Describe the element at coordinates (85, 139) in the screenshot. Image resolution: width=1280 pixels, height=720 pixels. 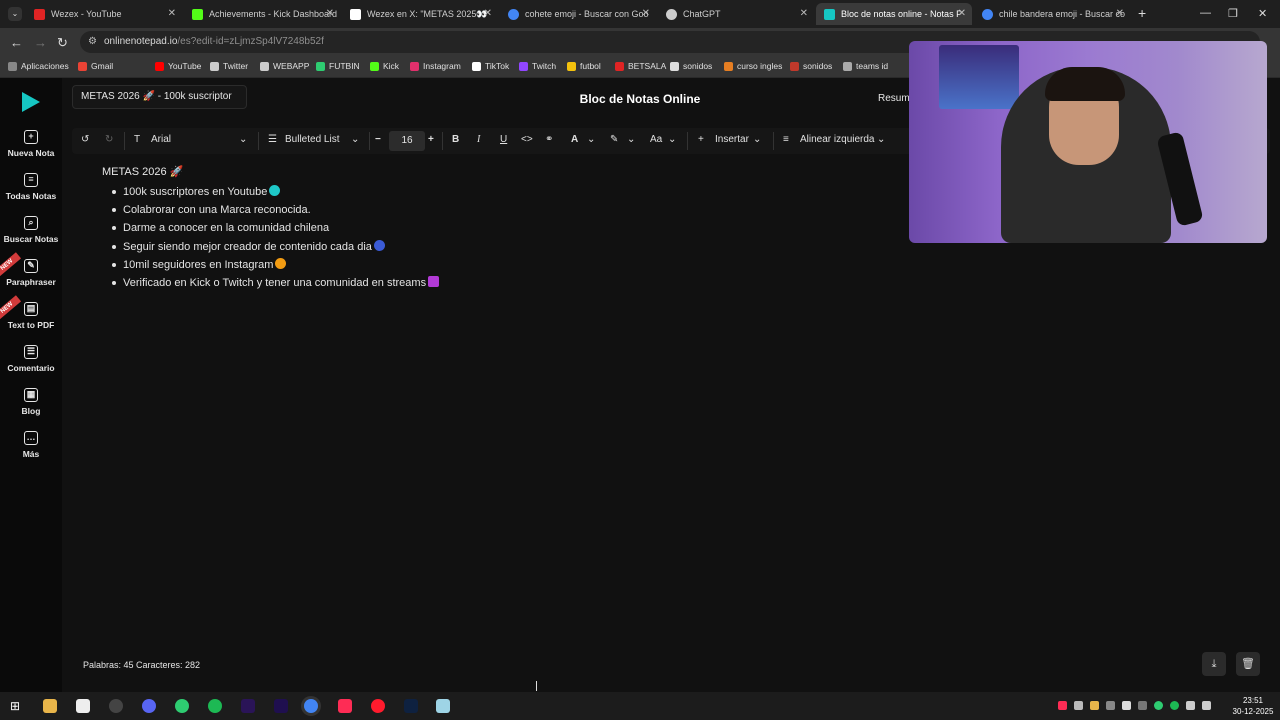
I see `undo-icon: ↺` at that location.